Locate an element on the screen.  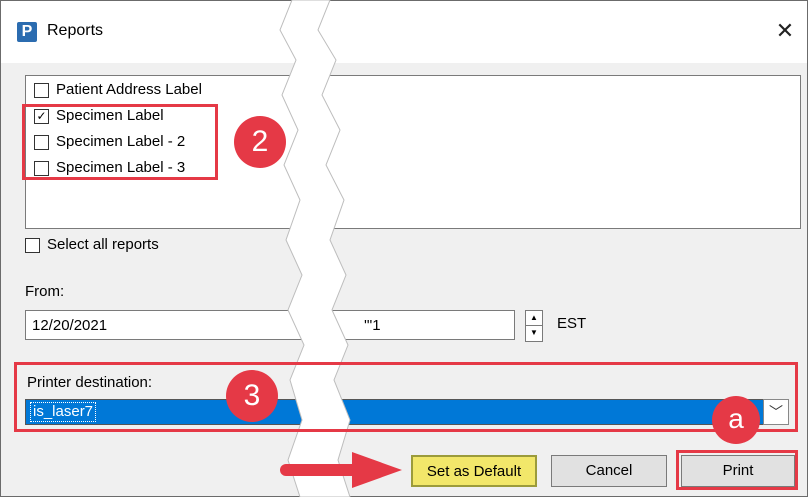
arrow-icon is located at coordinates (341, 470).